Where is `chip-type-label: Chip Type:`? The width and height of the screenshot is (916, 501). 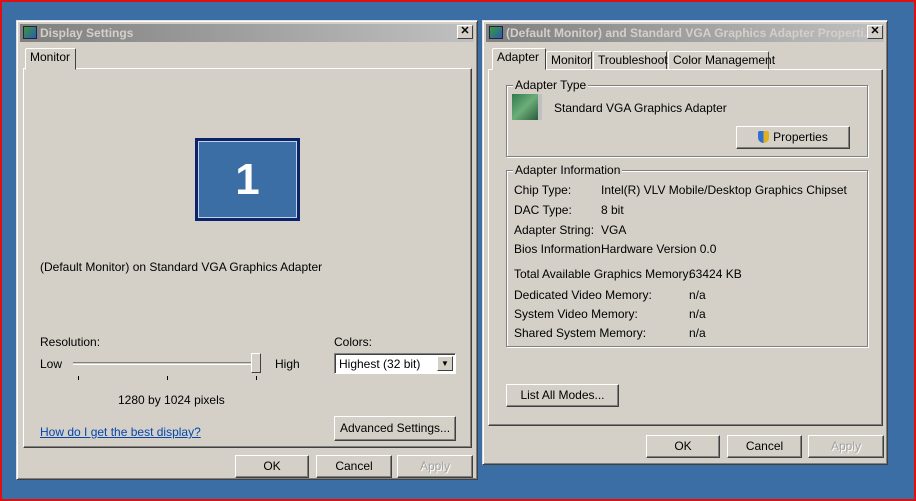 chip-type-label: Chip Type: is located at coordinates (543, 190).